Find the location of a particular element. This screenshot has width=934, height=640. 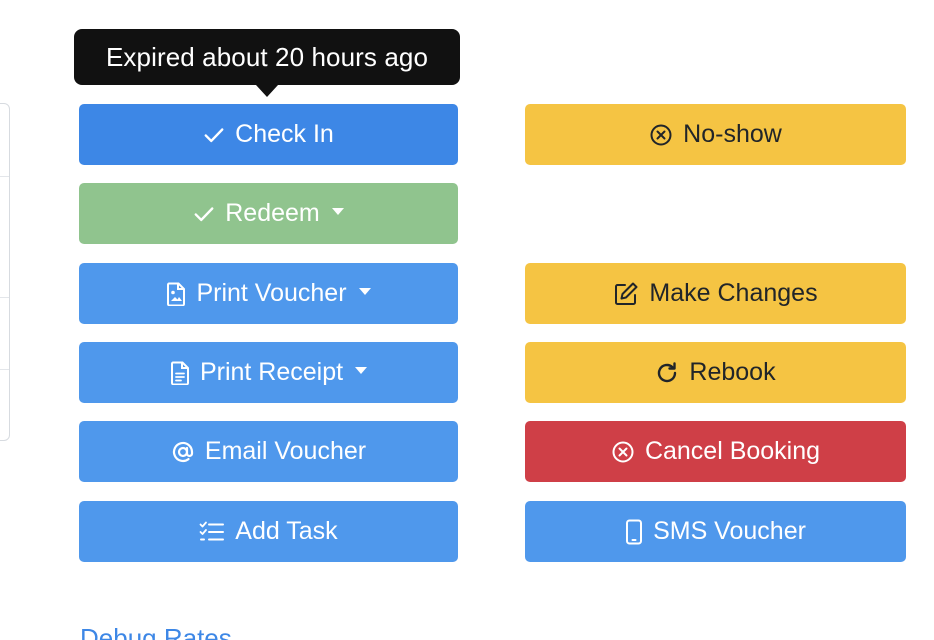

rotate-icon is located at coordinates (667, 373).